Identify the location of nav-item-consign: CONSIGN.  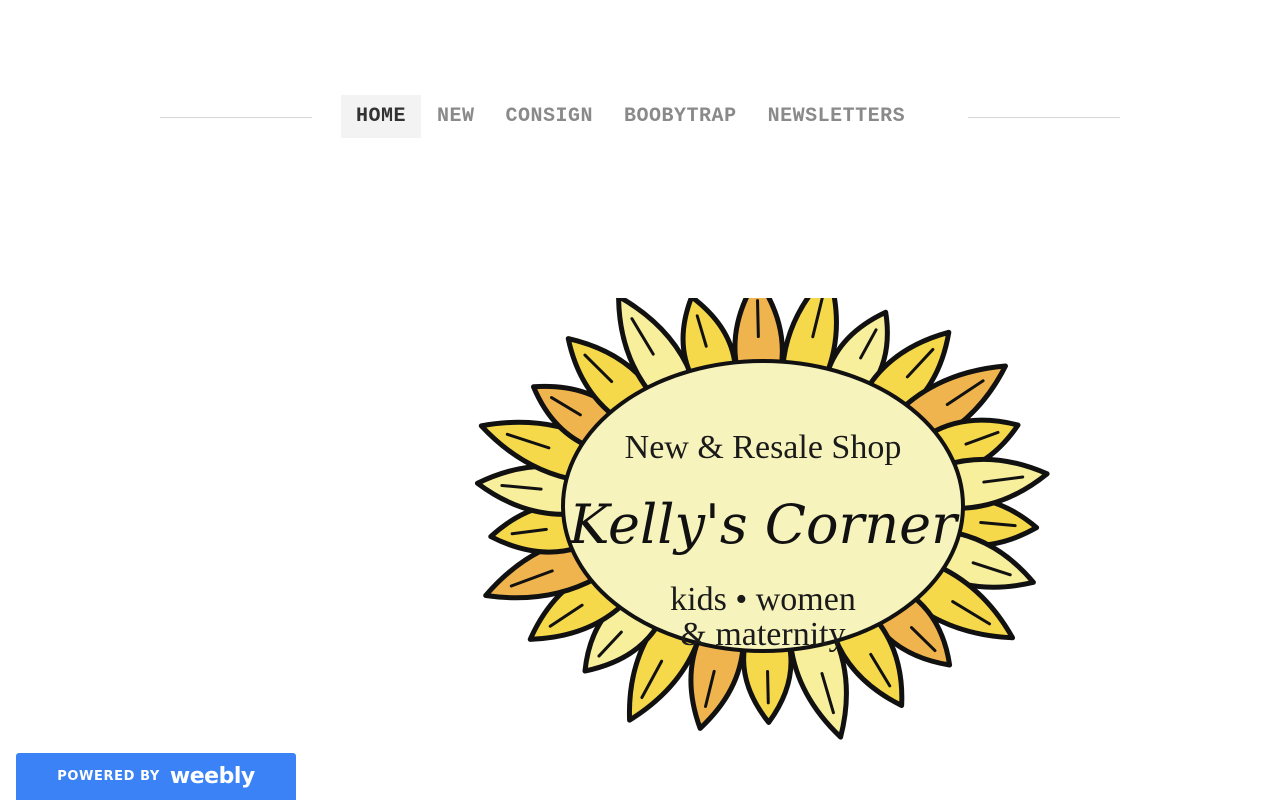
(550, 116).